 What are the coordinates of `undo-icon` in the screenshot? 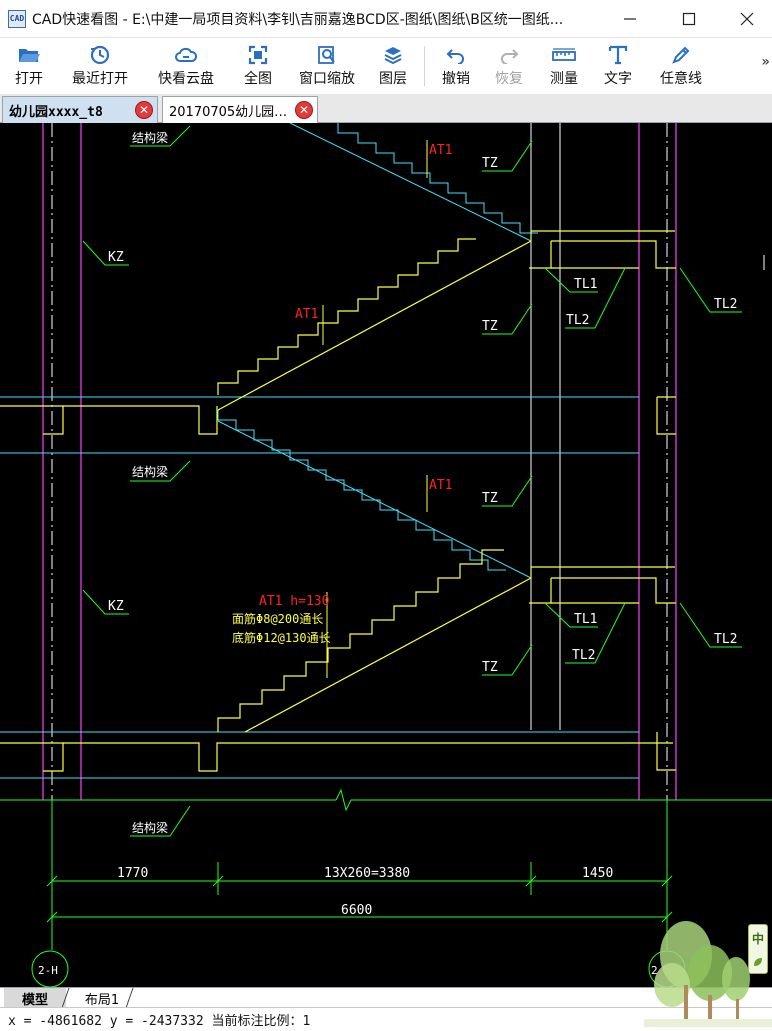 It's located at (456, 55).